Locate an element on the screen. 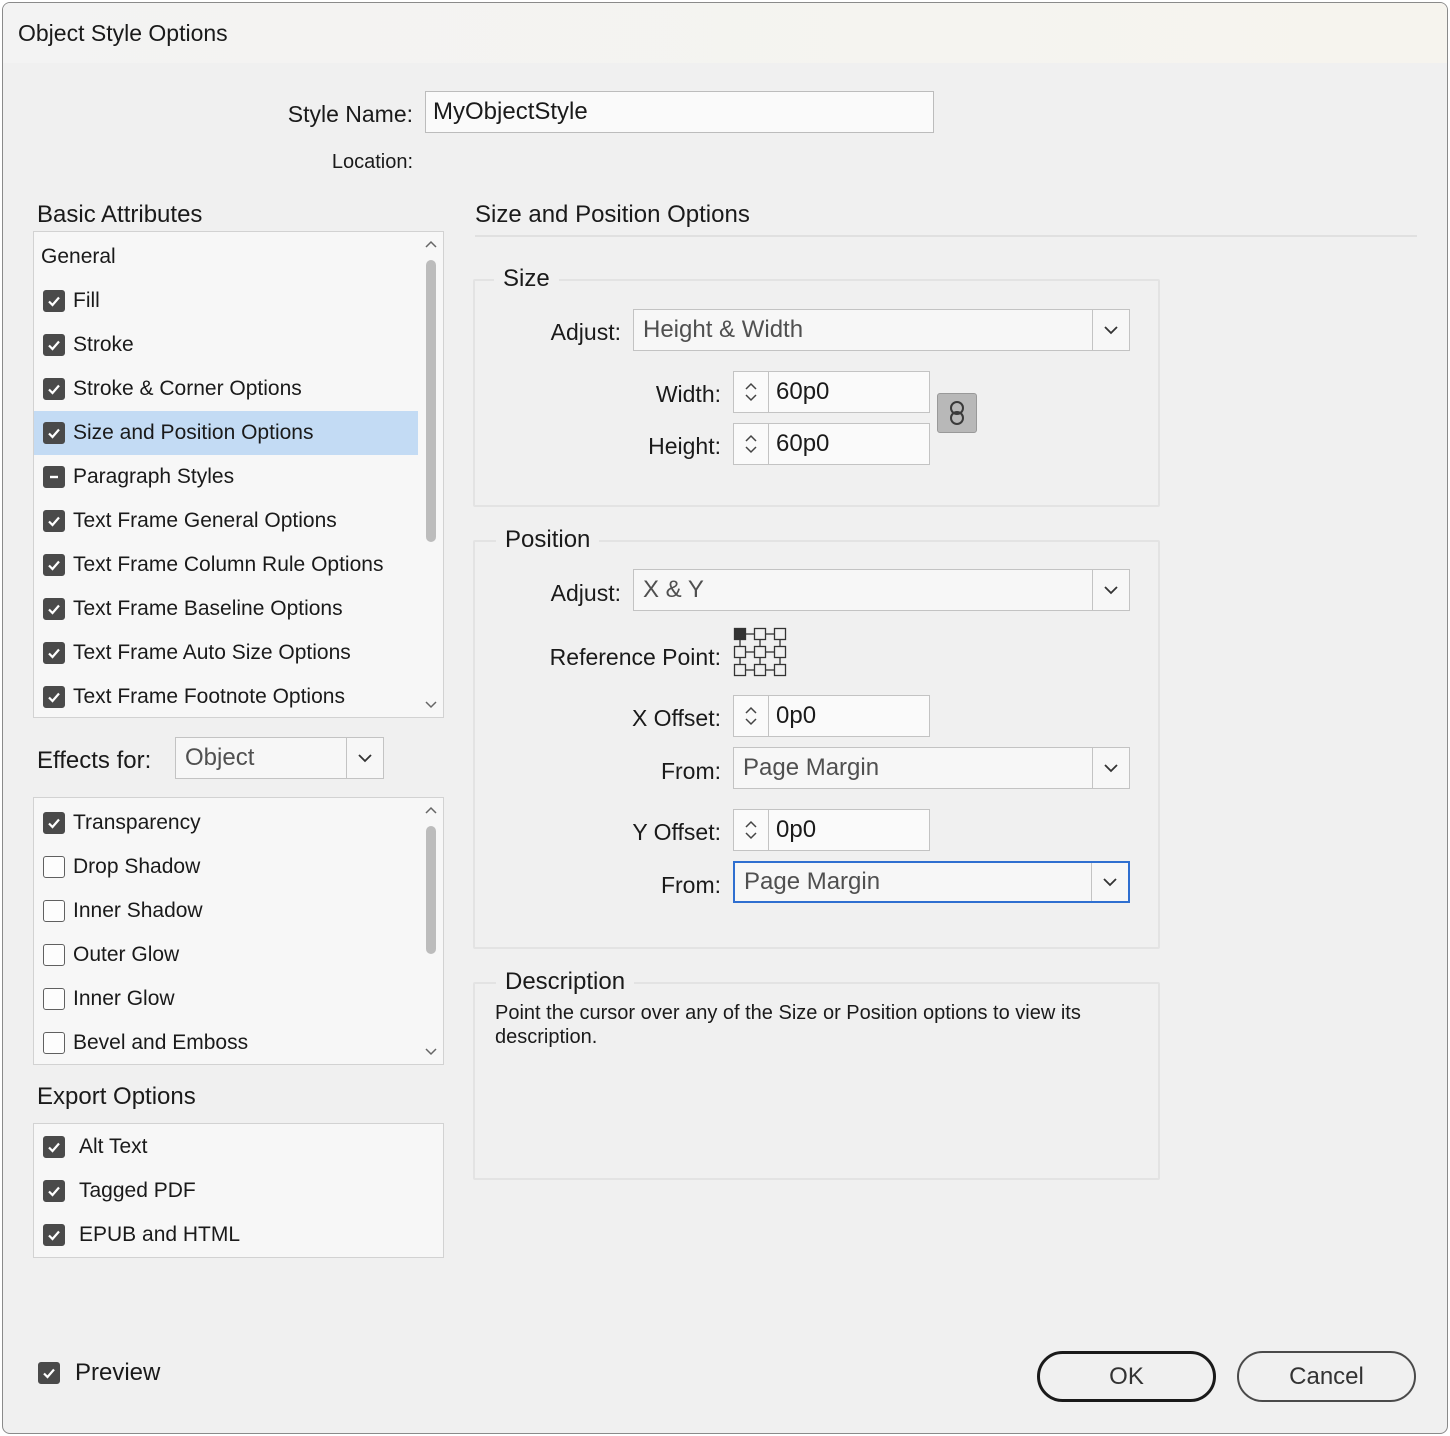 The width and height of the screenshot is (1450, 1436). effects-for-label: Effects for: is located at coordinates (94, 760).